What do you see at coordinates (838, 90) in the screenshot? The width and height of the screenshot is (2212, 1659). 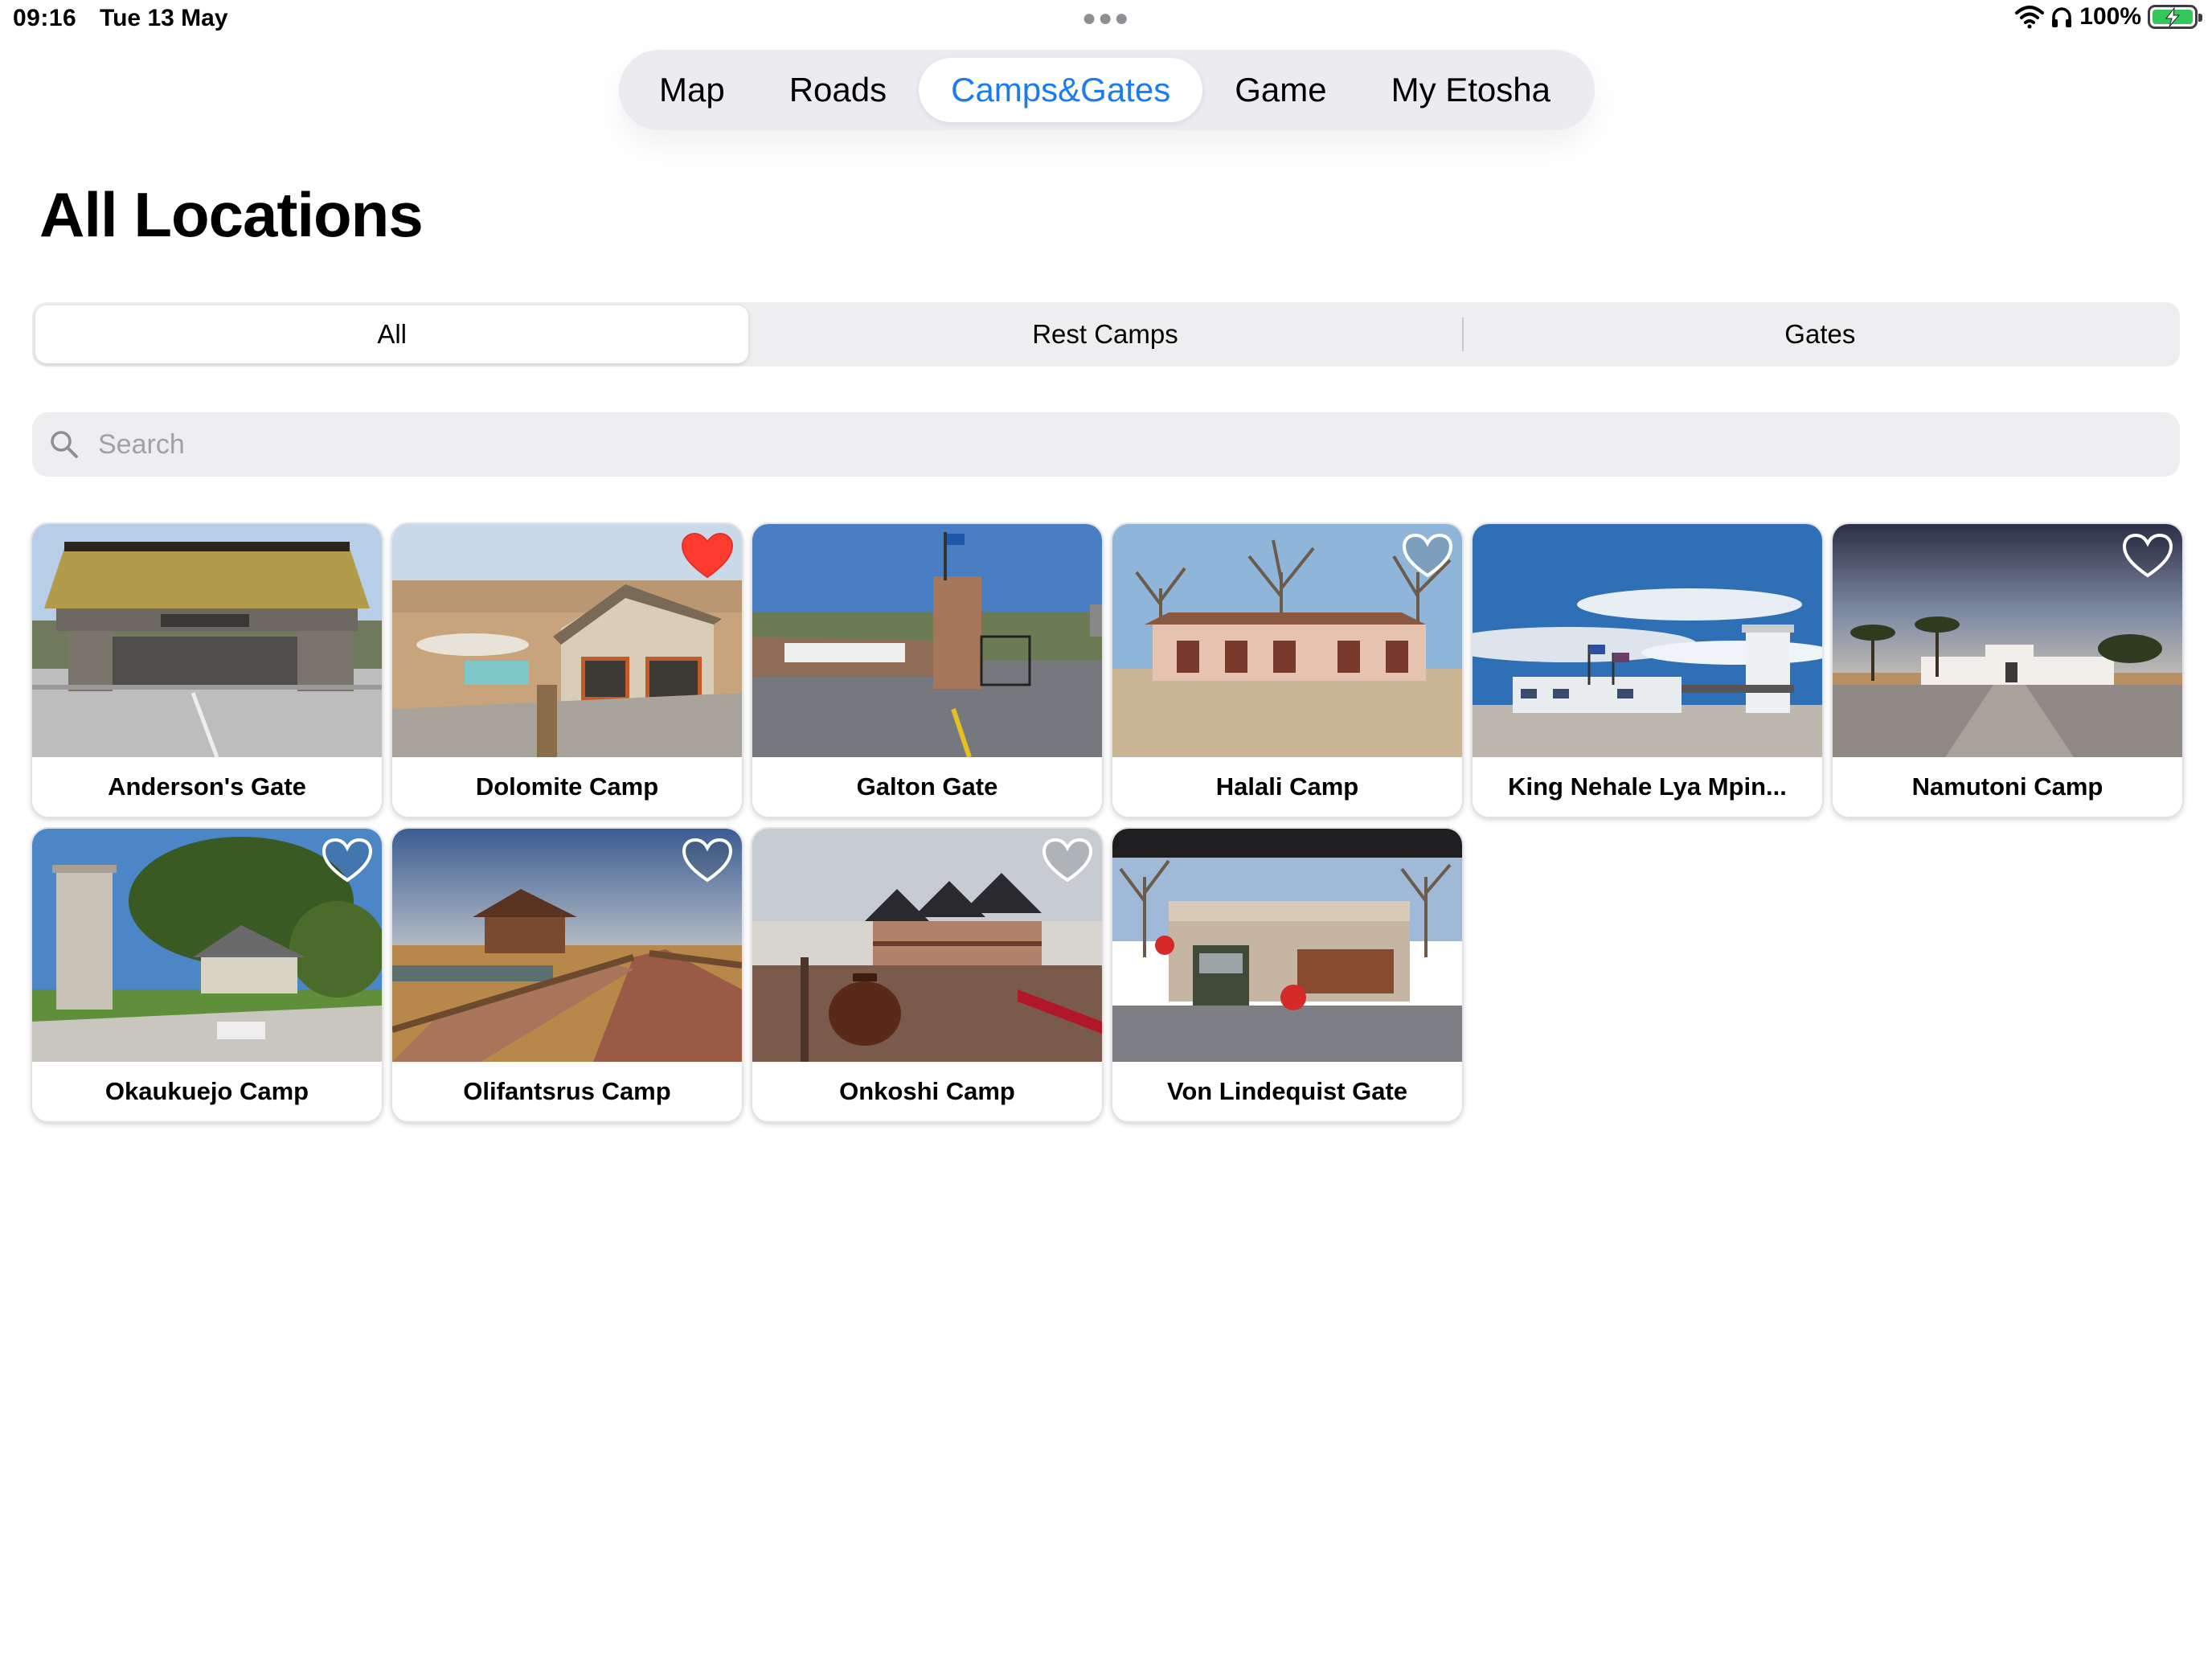 I see `tab-roads: Roads` at bounding box center [838, 90].